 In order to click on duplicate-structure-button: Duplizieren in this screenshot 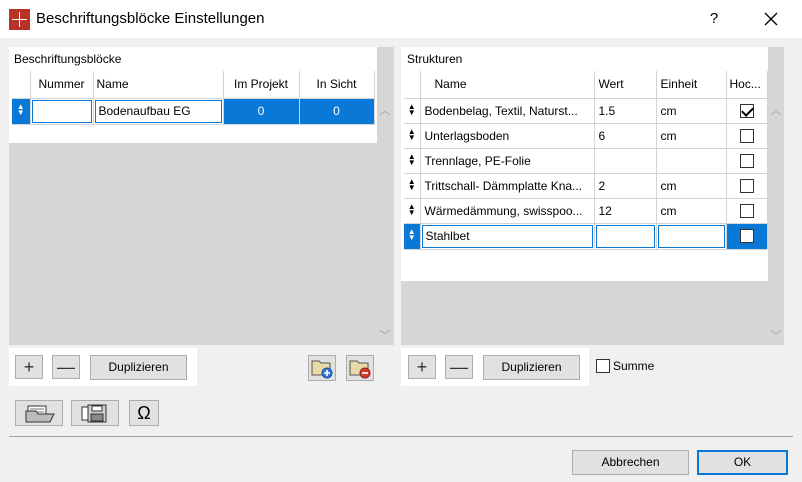, I will do `click(531, 367)`.